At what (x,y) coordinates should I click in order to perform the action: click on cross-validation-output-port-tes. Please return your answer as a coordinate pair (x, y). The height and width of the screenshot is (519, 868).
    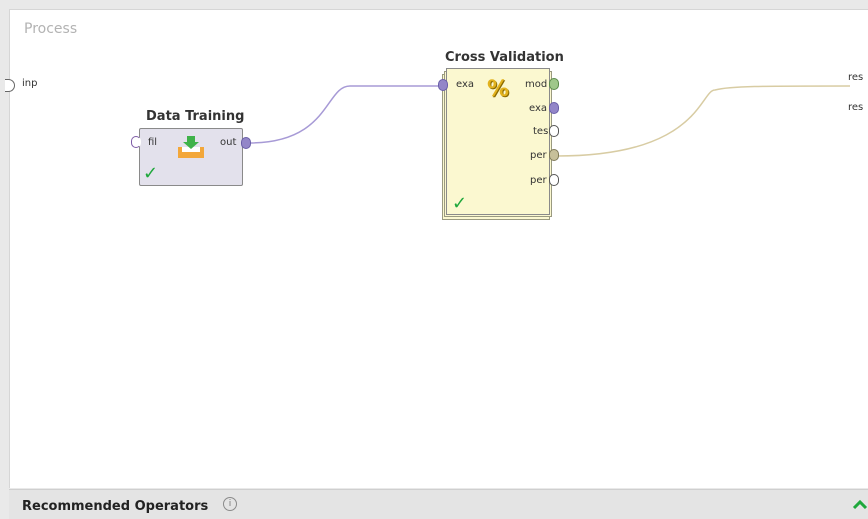
    Looking at the image, I should click on (554, 131).